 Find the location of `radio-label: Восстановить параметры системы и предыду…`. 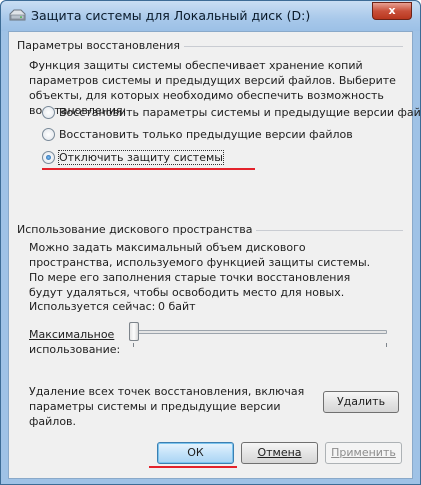

radio-label: Восстановить параметры системы и предыду… is located at coordinates (240, 112).